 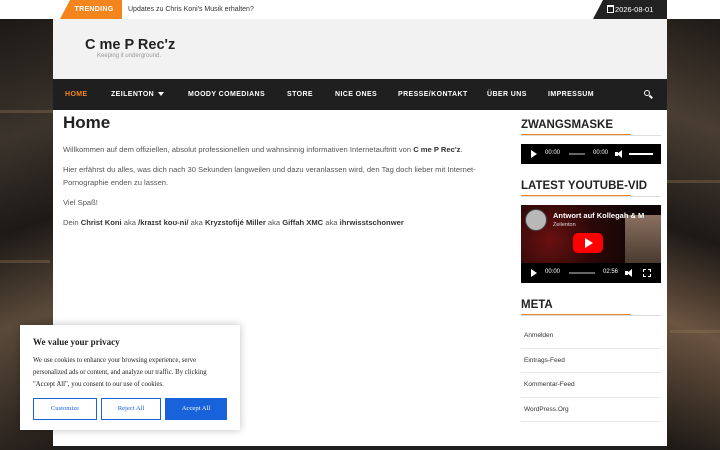 What do you see at coordinates (553, 272) in the screenshot?
I see `video-current-time: 00:00` at bounding box center [553, 272].